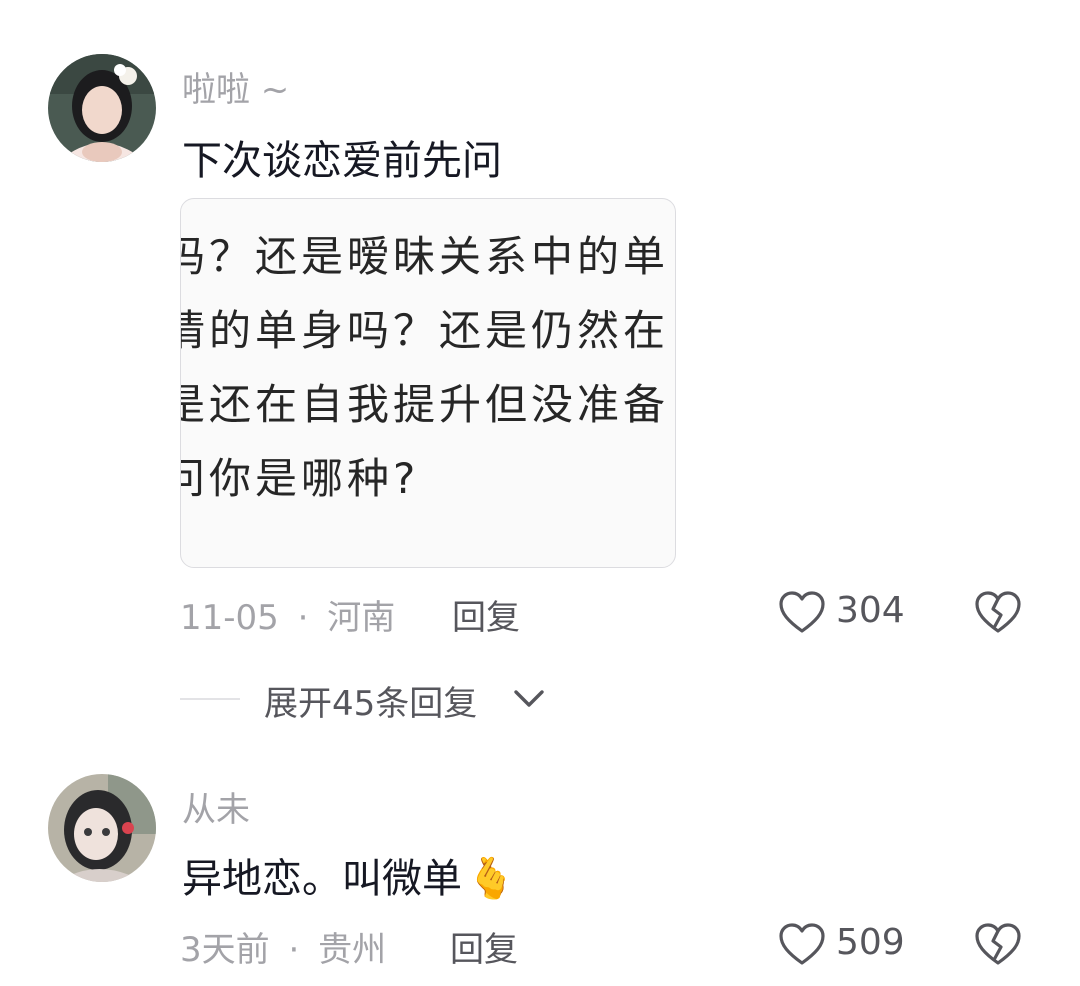 The width and height of the screenshot is (1080, 986). What do you see at coordinates (491, 879) in the screenshot?
I see `finger-heart-emoji: 🫰` at bounding box center [491, 879].